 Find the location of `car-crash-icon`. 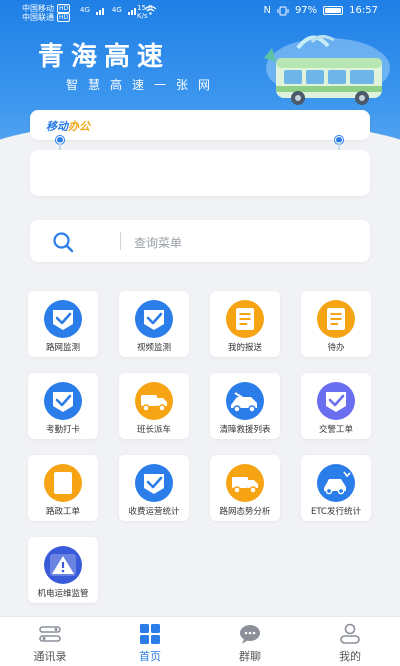

car-crash-icon is located at coordinates (336, 483).